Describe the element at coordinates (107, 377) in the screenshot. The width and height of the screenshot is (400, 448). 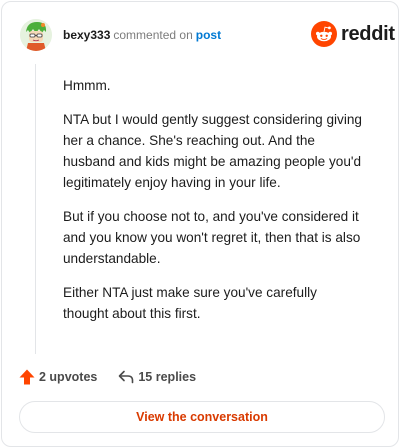
I see `comment-footer: 2 upvotes 15 replies` at that location.